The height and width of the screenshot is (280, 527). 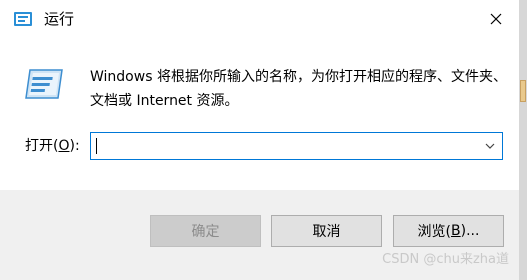 I want to click on open-combobox, so click(x=296, y=146).